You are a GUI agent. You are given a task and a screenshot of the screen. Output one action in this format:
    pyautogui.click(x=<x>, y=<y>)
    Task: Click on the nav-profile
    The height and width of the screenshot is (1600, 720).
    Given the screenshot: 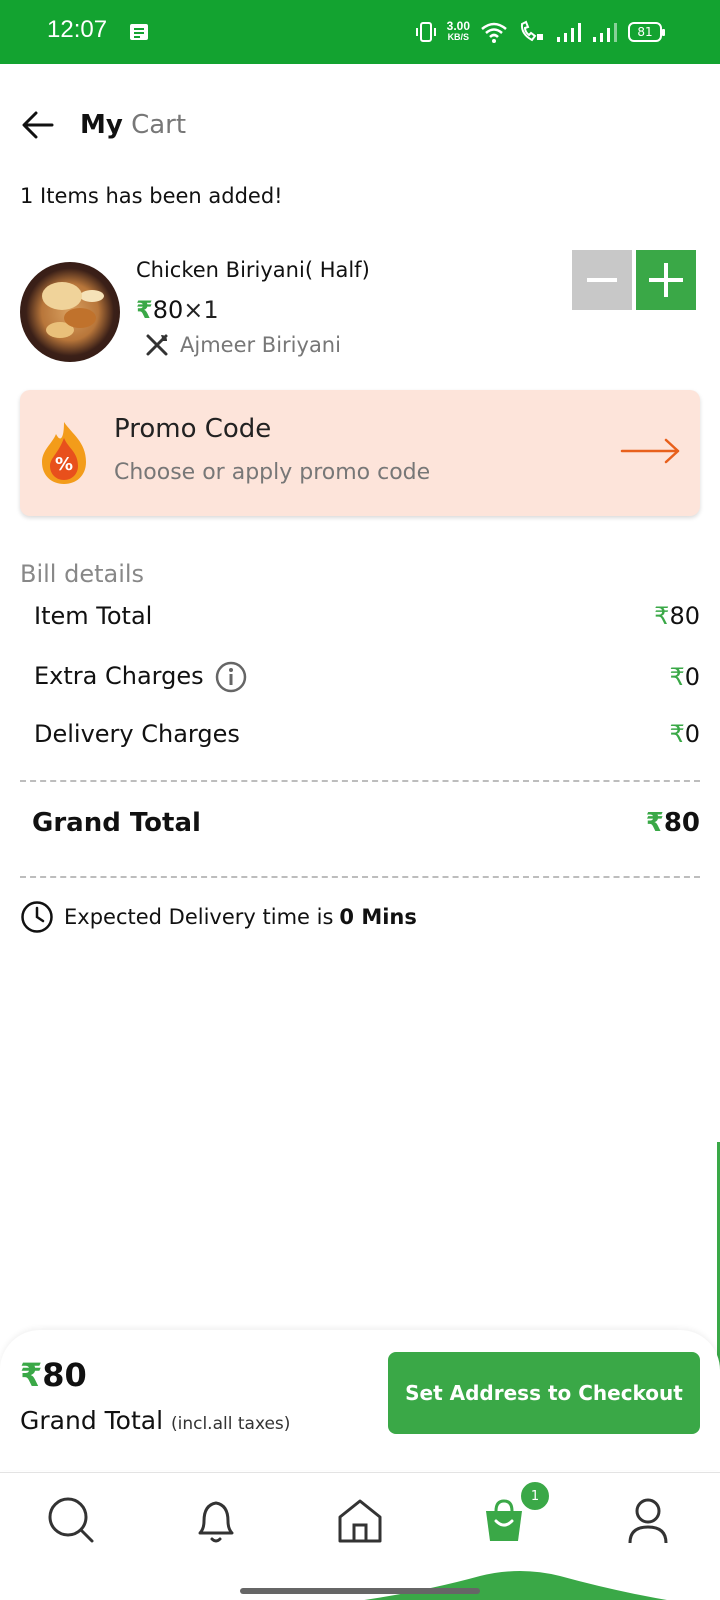 What is the action you would take?
    pyautogui.click(x=648, y=1521)
    